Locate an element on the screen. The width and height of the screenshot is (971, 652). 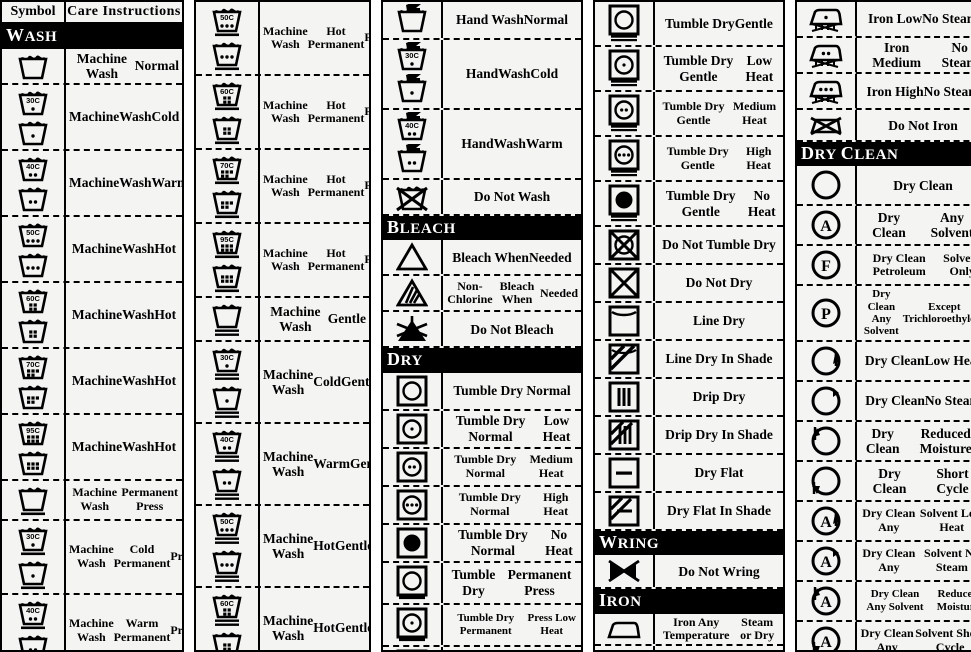
symbol-group: 50C is located at coordinates (33, 249).